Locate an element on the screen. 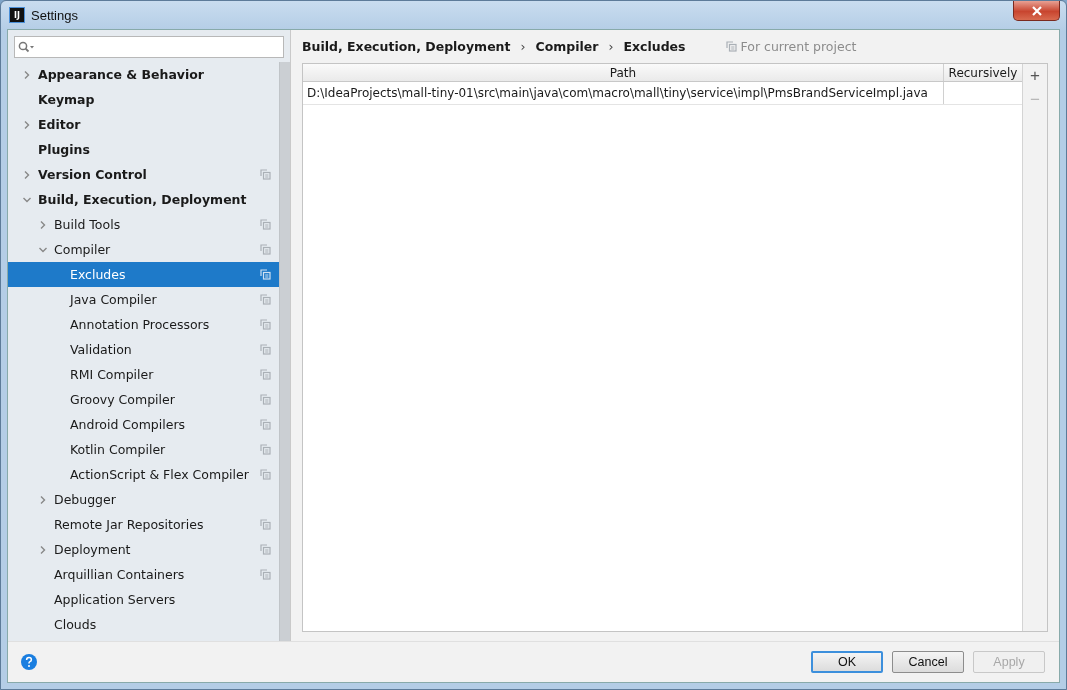  close-icon is located at coordinates (1036, 10).